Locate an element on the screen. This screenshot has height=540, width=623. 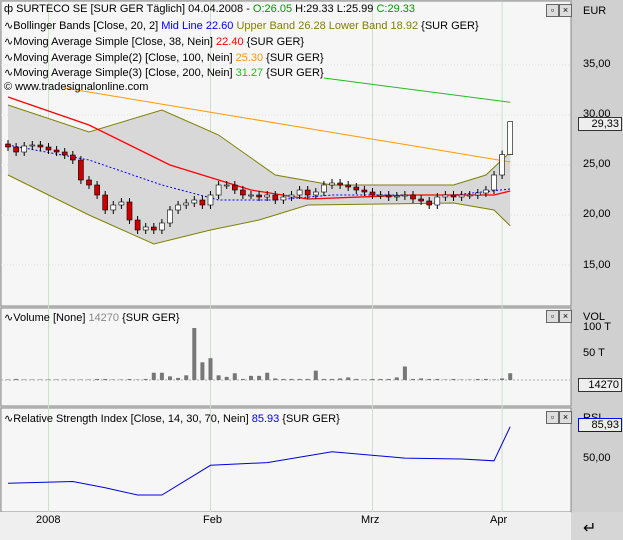
return-arrow-icon: ↵ is located at coordinates (589, 528).